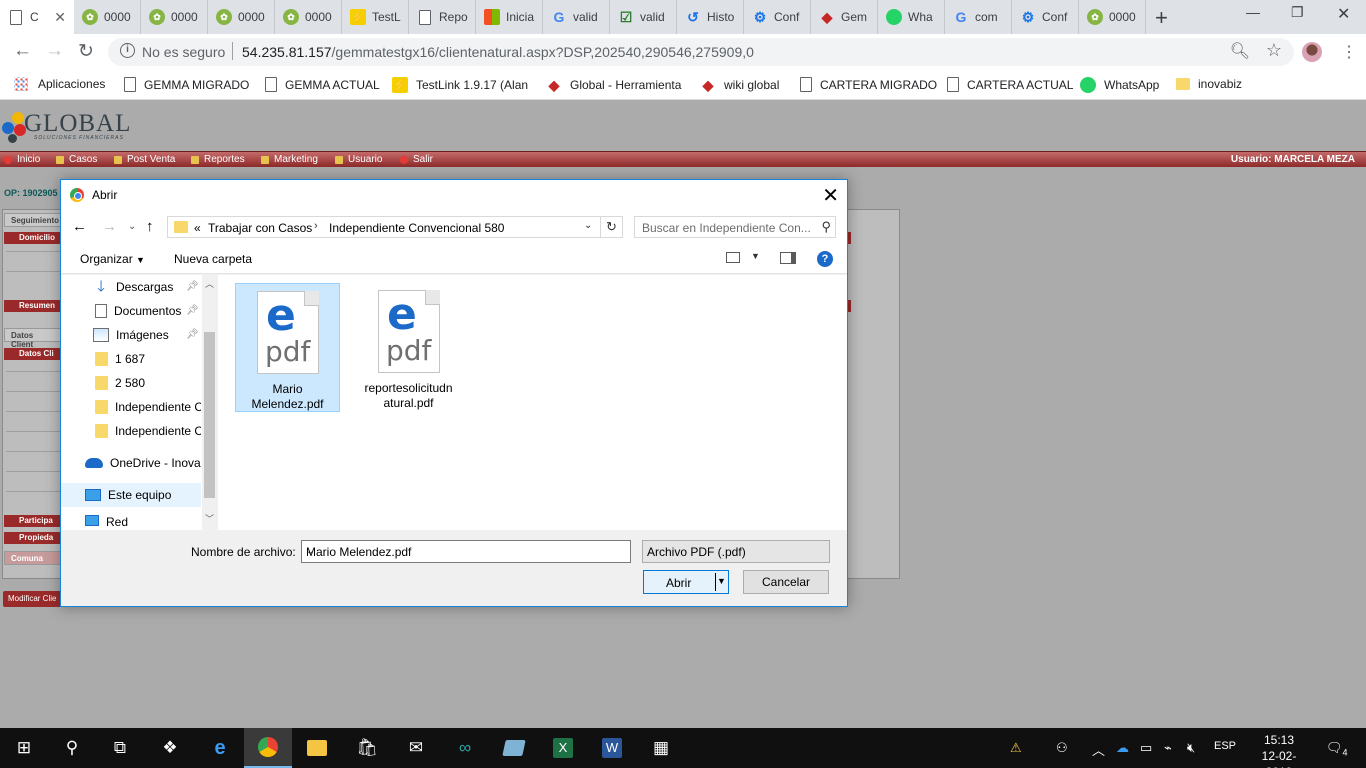 This screenshot has width=1366, height=768. Describe the element at coordinates (614, 85) in the screenshot. I see `bookmark-item: ◆ Global - Herramienta` at that location.